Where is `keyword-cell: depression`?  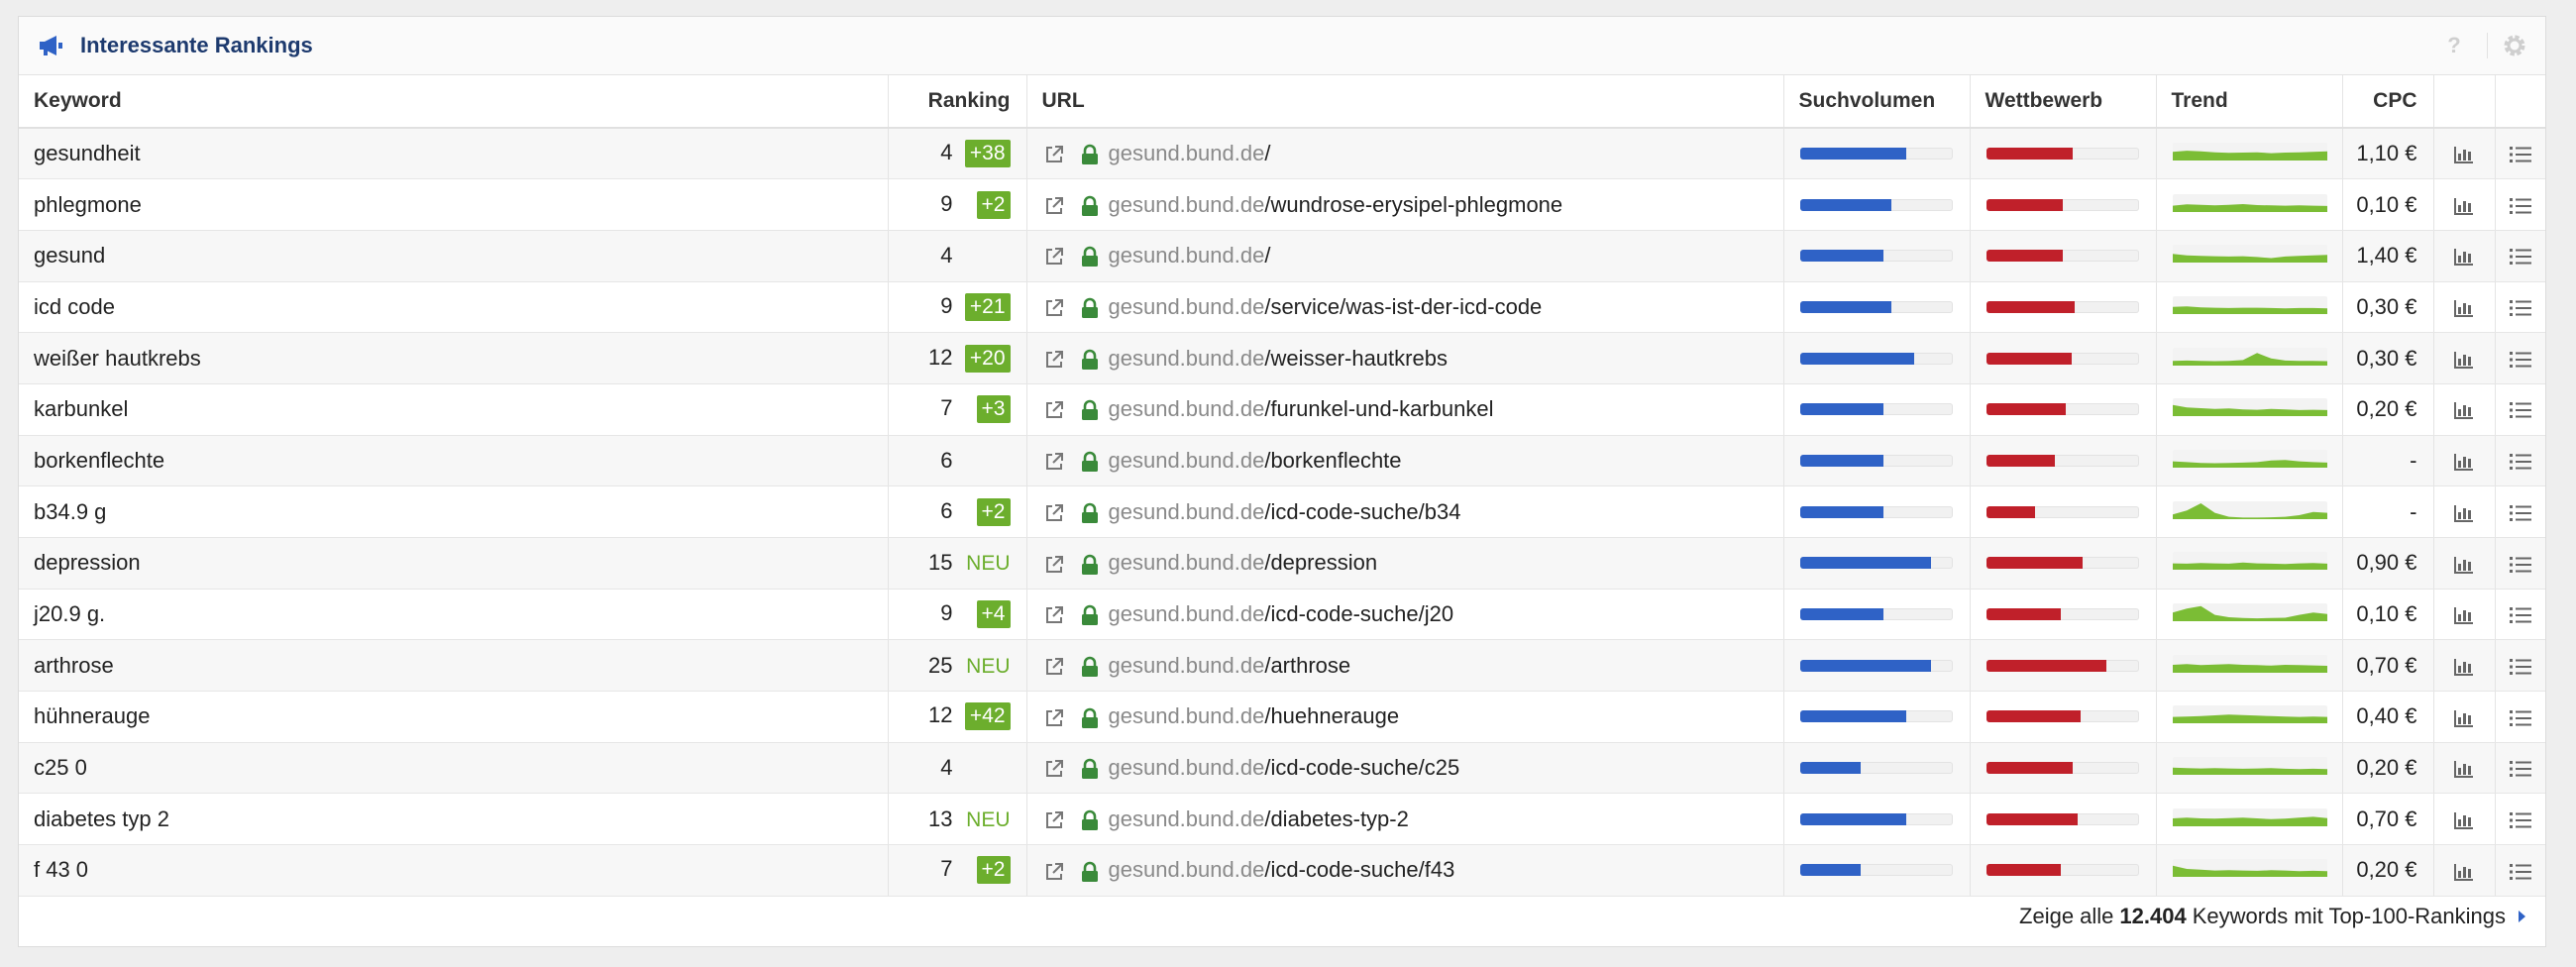
keyword-cell: depression is located at coordinates (454, 563).